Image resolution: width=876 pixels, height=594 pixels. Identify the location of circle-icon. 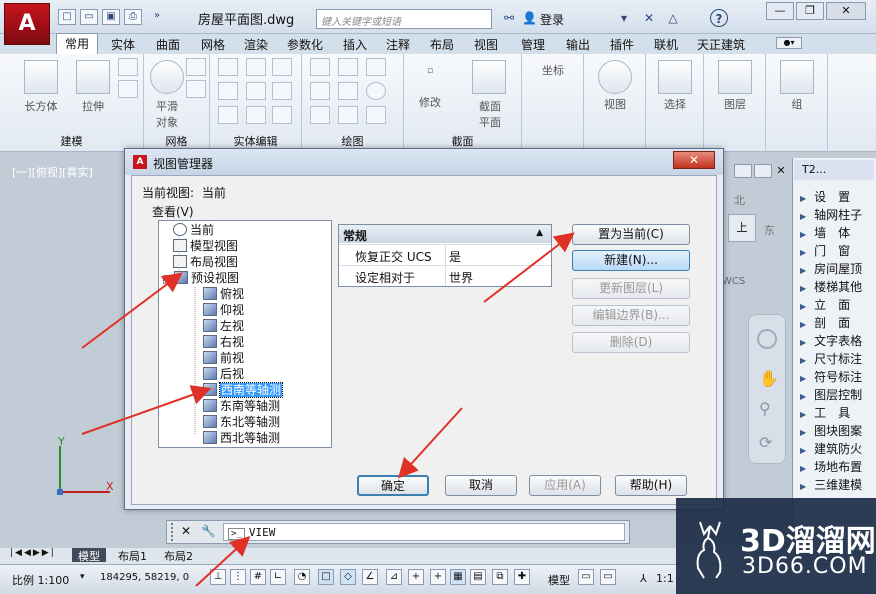
(376, 91).